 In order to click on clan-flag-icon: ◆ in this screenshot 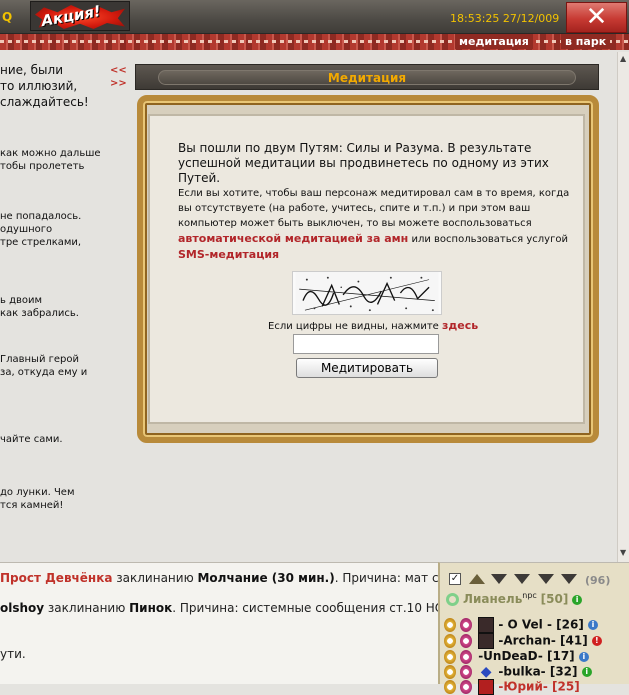, I will do `click(486, 672)`.